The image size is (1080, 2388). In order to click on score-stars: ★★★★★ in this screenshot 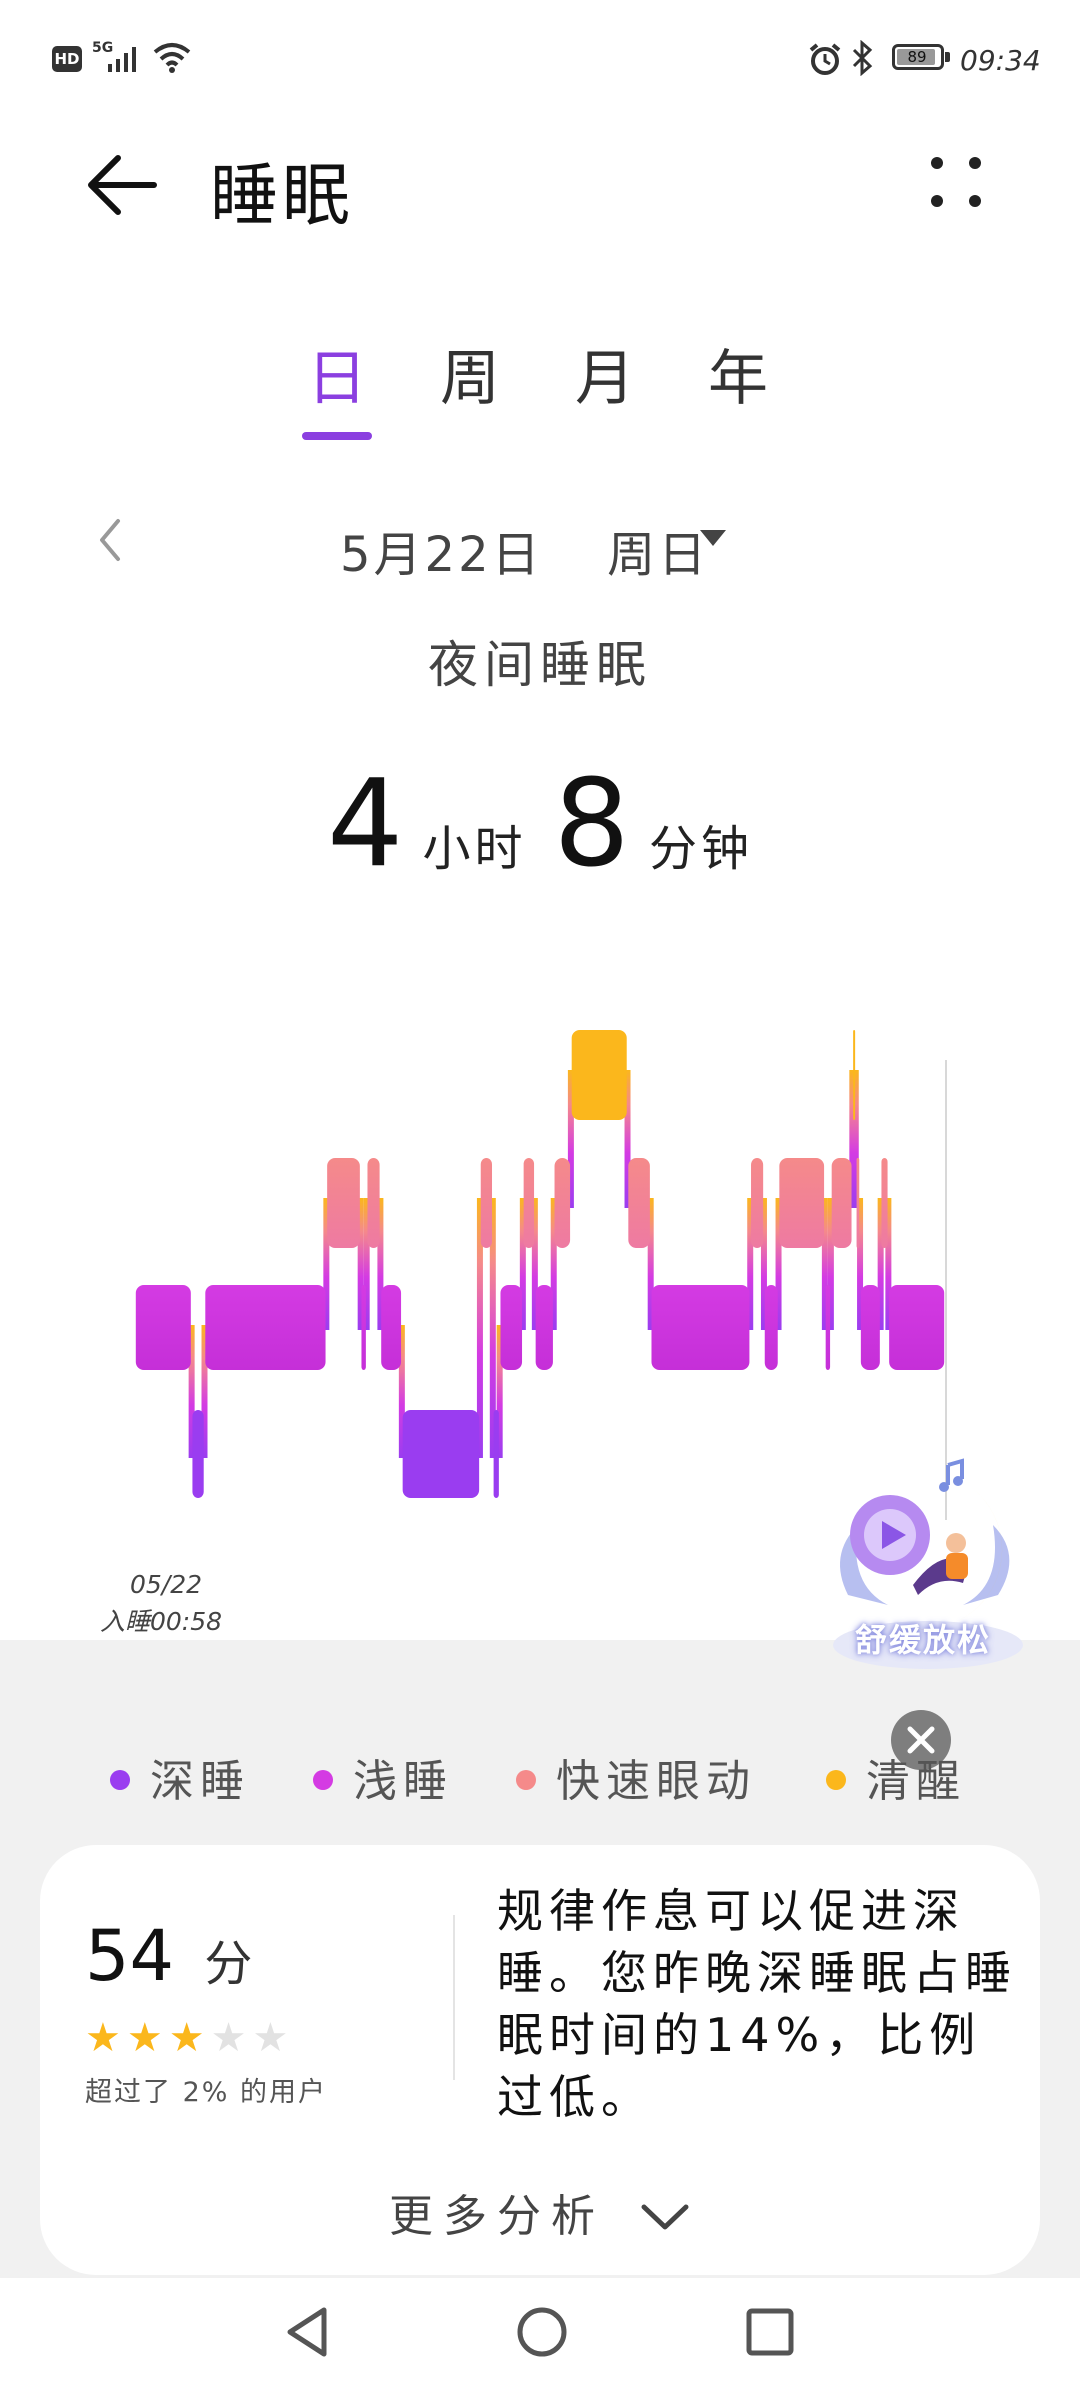, I will do `click(189, 2038)`.